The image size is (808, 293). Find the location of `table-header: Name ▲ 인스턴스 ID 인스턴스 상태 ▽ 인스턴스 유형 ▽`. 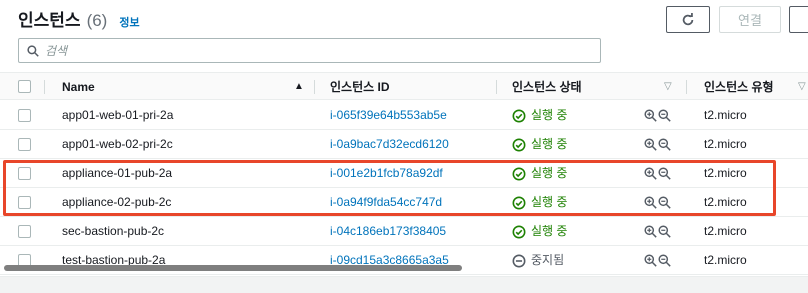

table-header: Name ▲ 인스턴스 ID 인스턴스 상태 ▽ 인스턴스 유형 ▽ is located at coordinates (404, 86).